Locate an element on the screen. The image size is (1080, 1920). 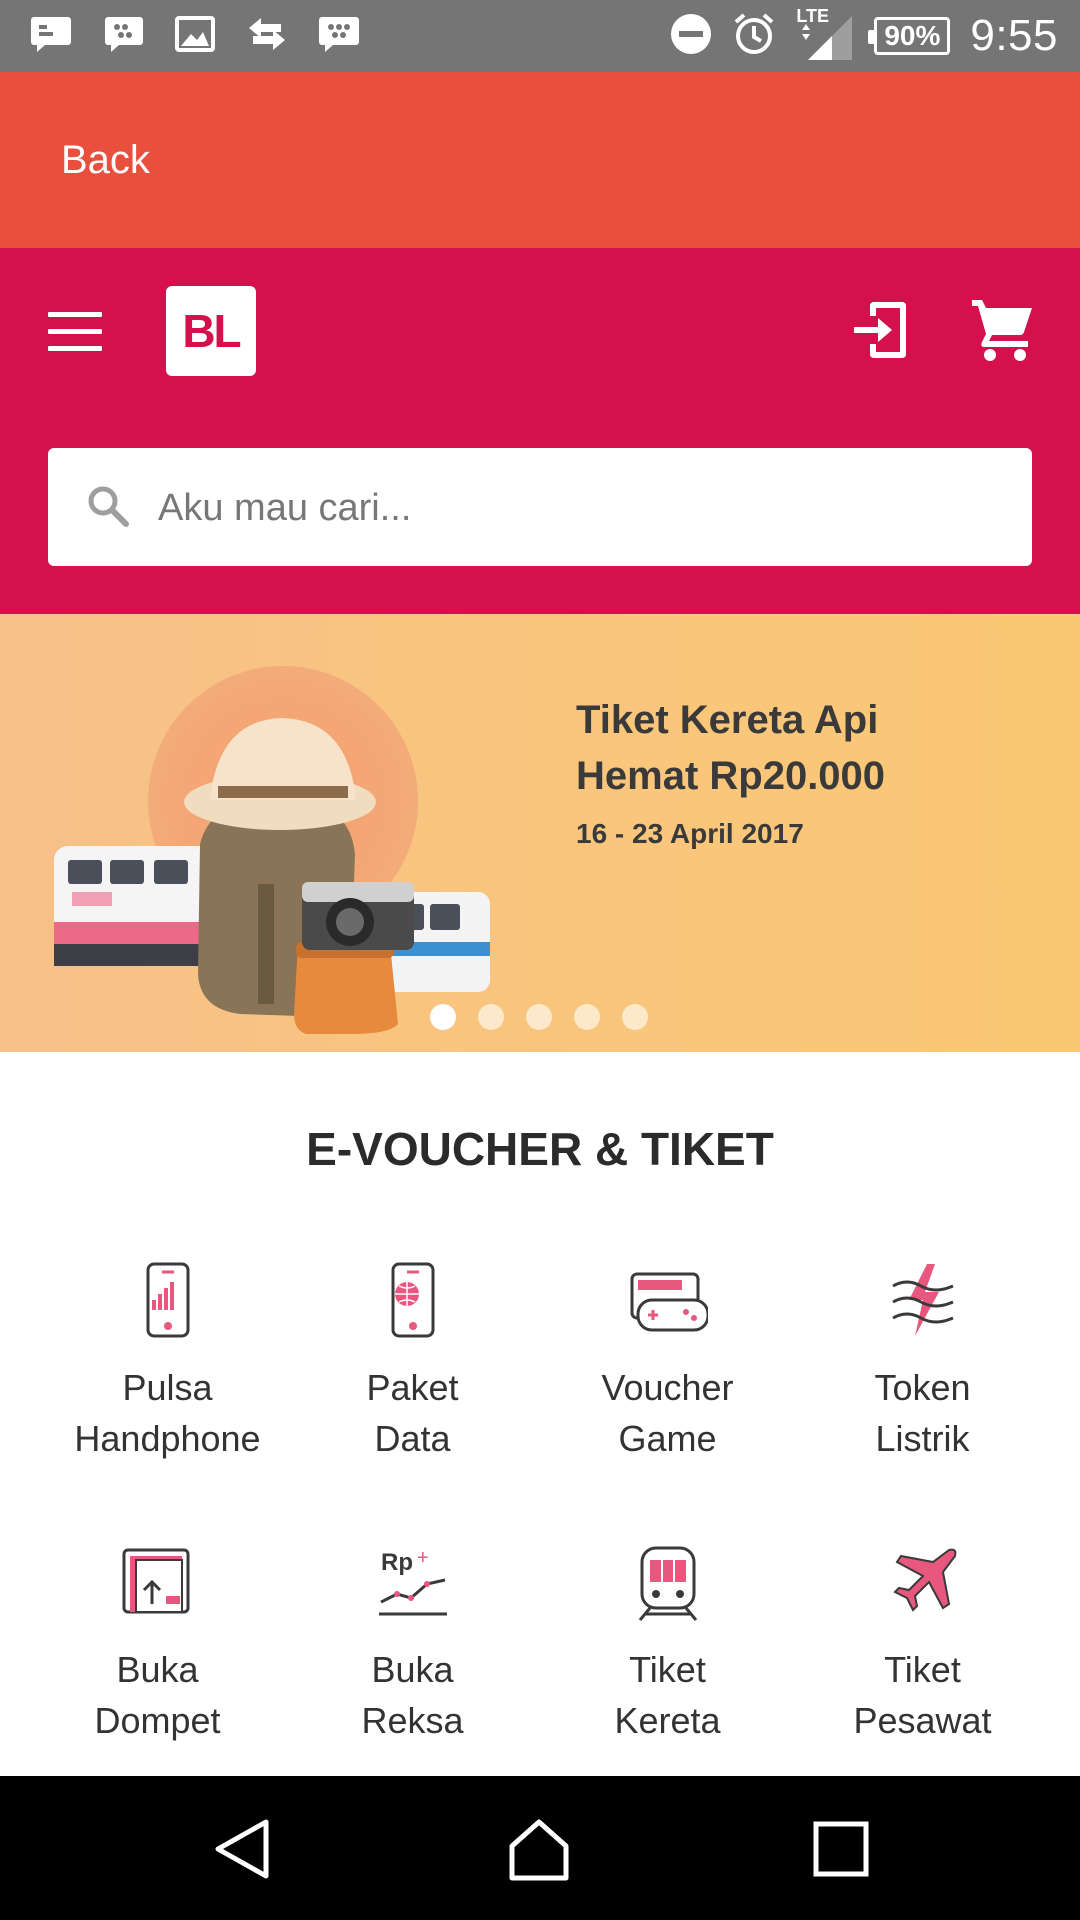
mutual-fund-icon: Rp + is located at coordinates (413, 1582).